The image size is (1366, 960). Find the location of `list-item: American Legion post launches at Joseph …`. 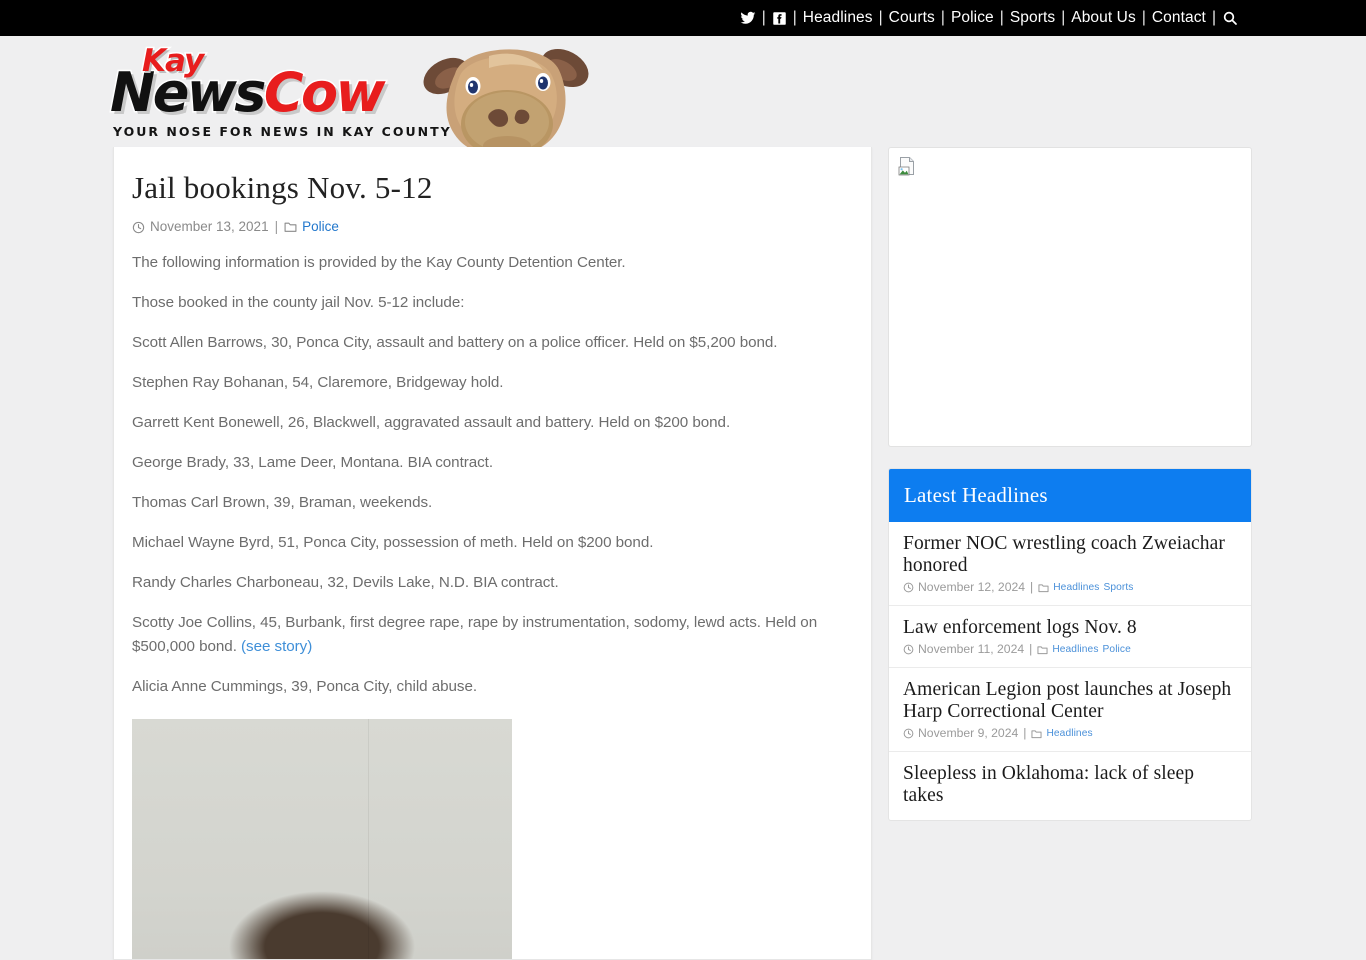

list-item: American Legion post launches at Joseph … is located at coordinates (1070, 710).